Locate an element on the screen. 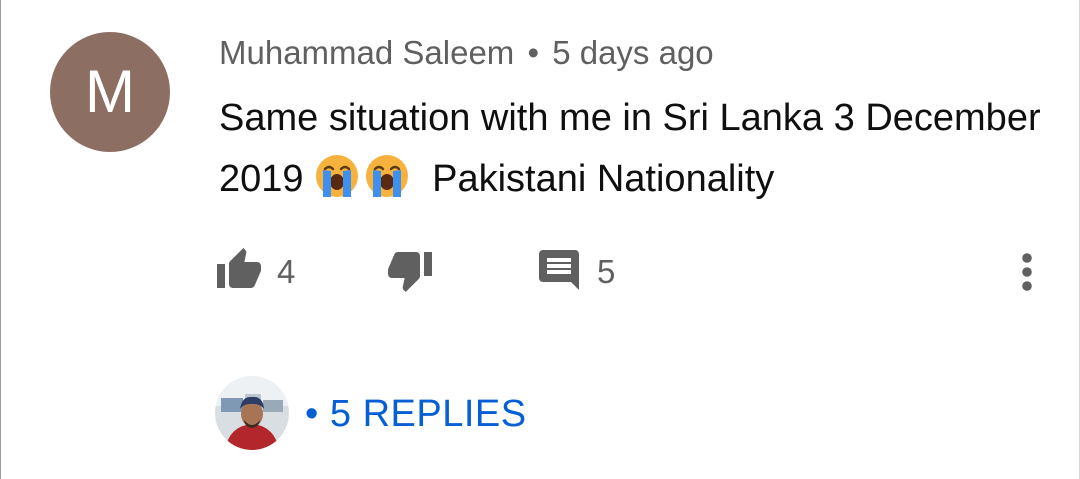 The image size is (1080, 479). reply-count: 5 is located at coordinates (606, 271).